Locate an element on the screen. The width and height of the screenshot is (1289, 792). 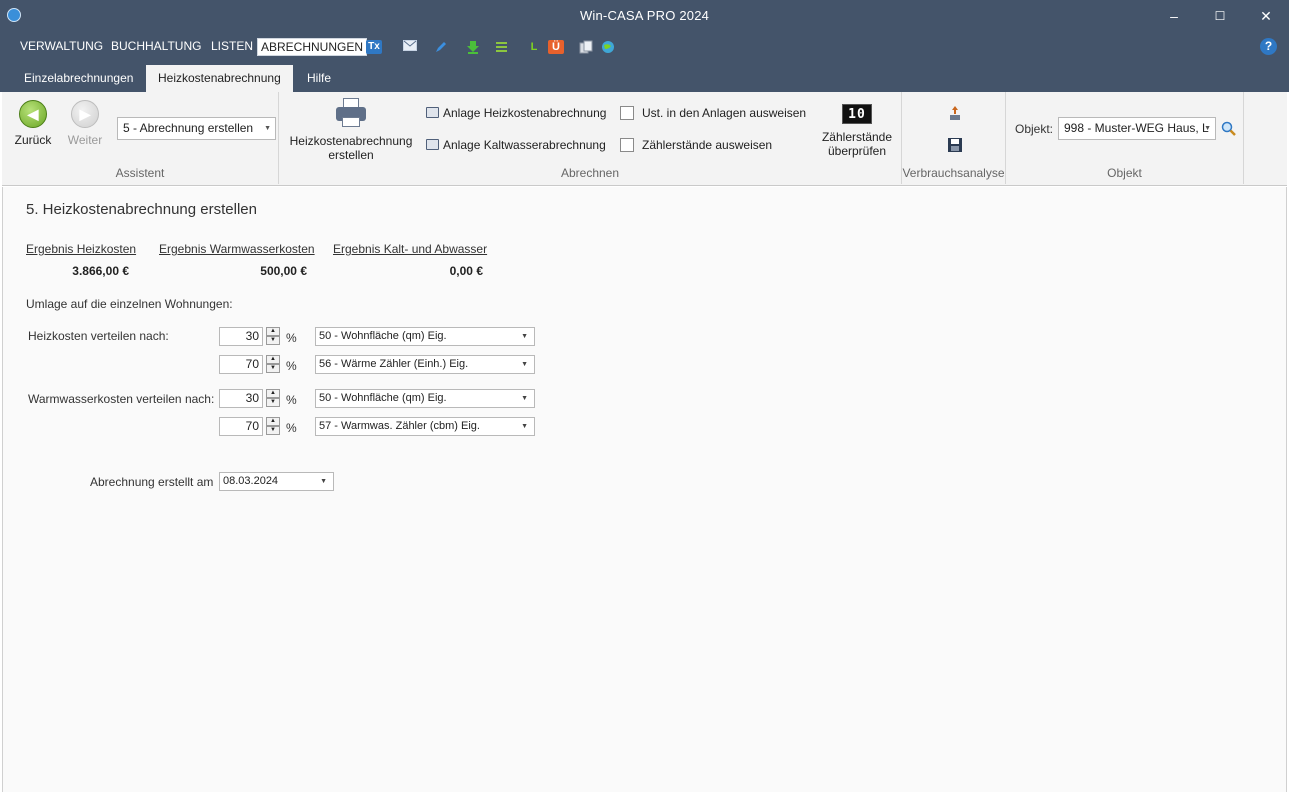
list-icon is located at coordinates (502, 47).